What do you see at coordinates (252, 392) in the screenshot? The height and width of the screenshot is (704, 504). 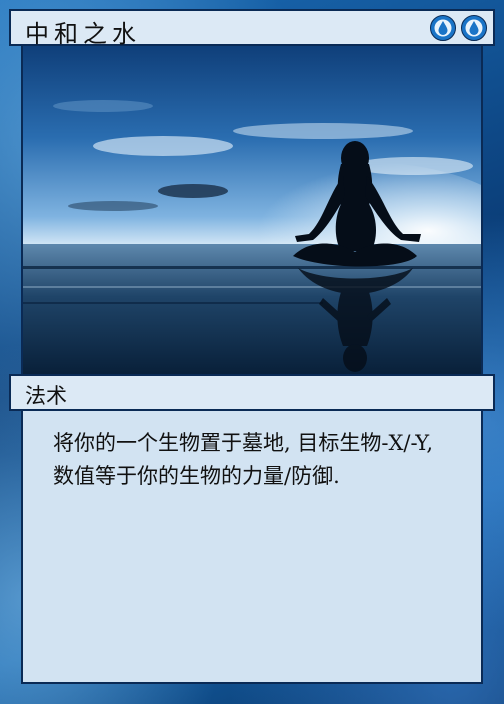 I see `type-line-bar: 法术` at bounding box center [252, 392].